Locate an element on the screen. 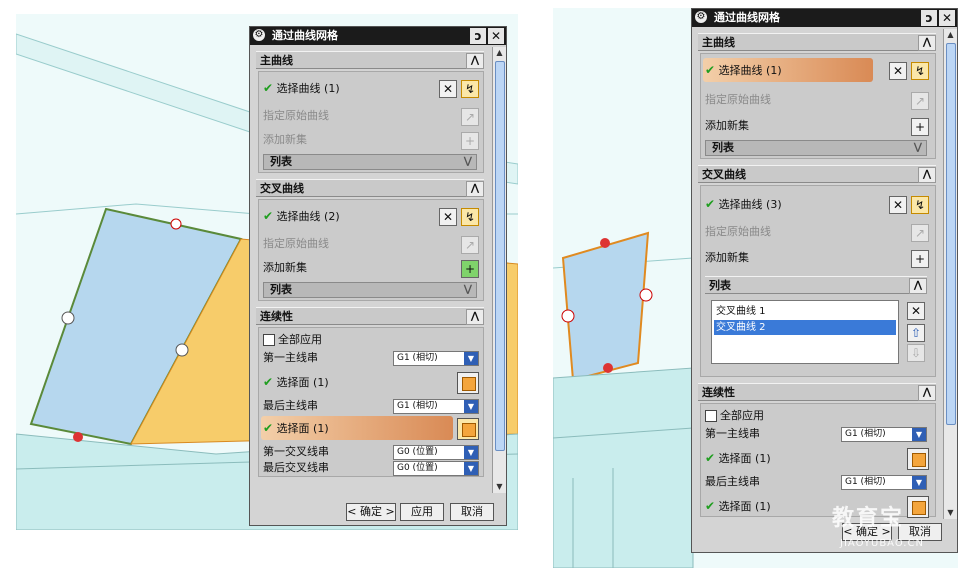 This screenshot has width=972, height=575. move-up-icon: ⇧ is located at coordinates (916, 333).